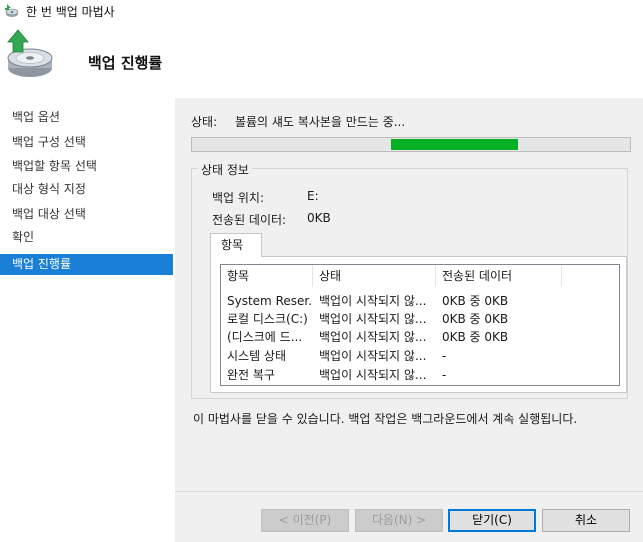  Describe the element at coordinates (319, 218) in the screenshot. I see `transferred-data-value: 0KB` at that location.